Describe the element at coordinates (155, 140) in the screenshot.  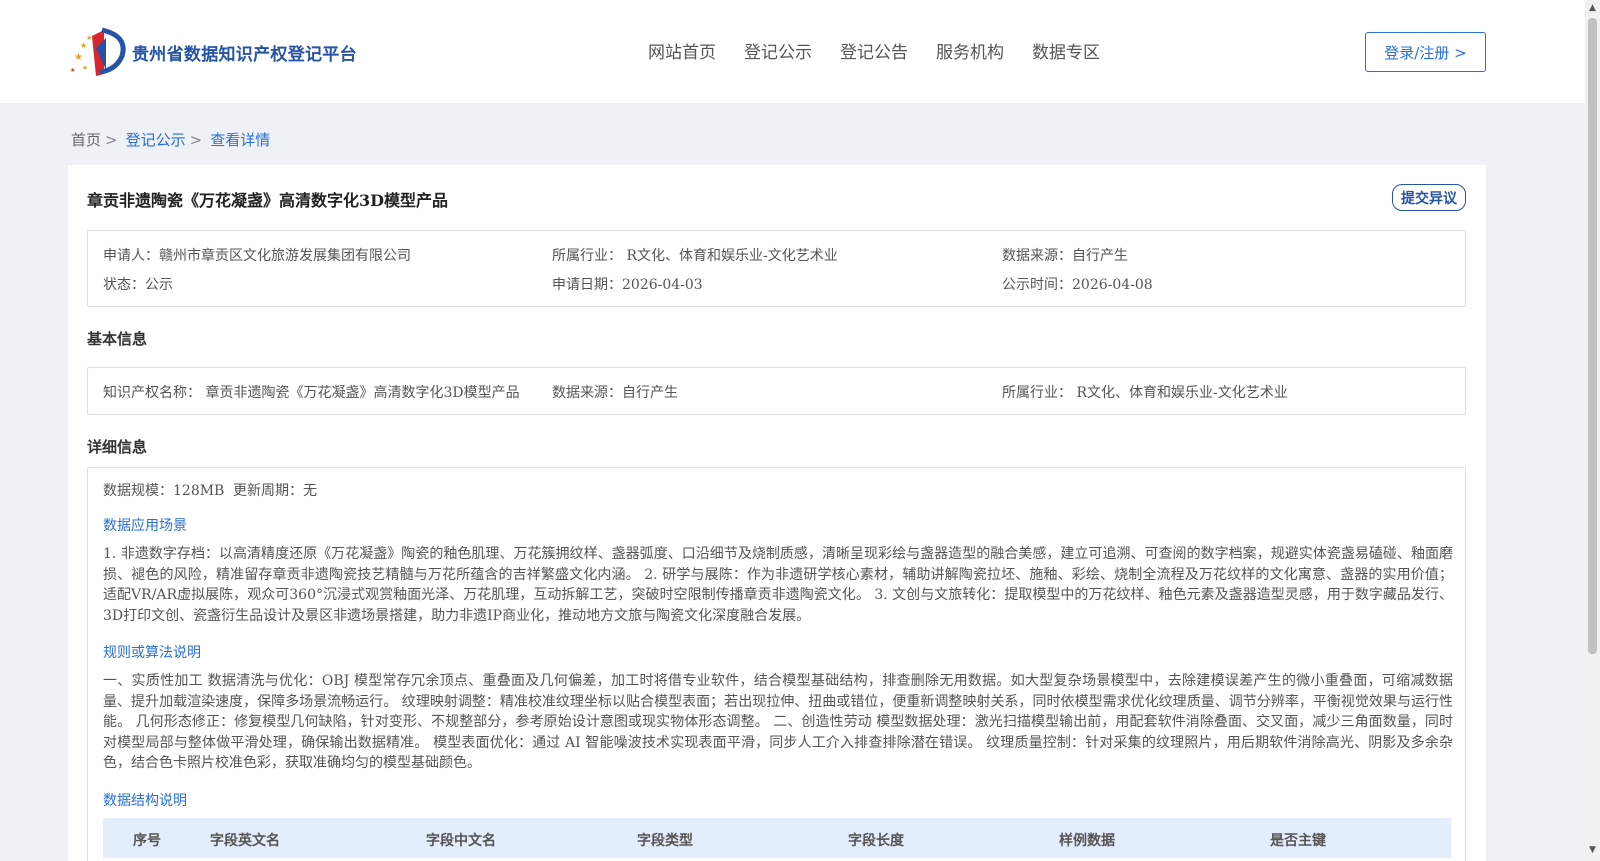
I see `breadcrumb-section-label: 登记公示` at that location.